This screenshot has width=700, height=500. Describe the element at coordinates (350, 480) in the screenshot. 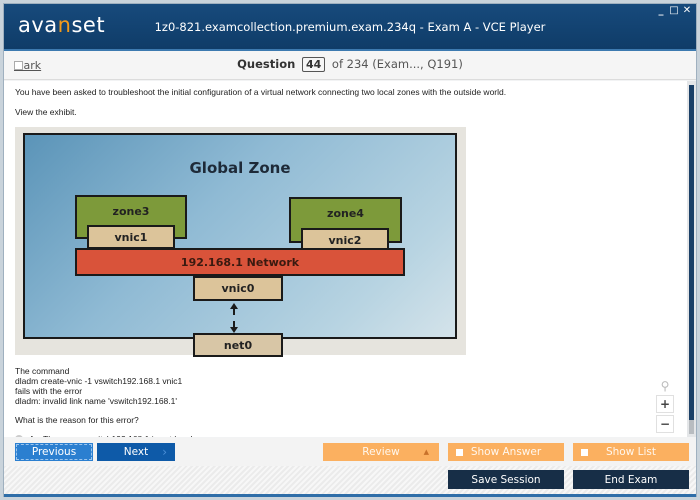

I see `footer-bar: Save Session End Exam` at that location.